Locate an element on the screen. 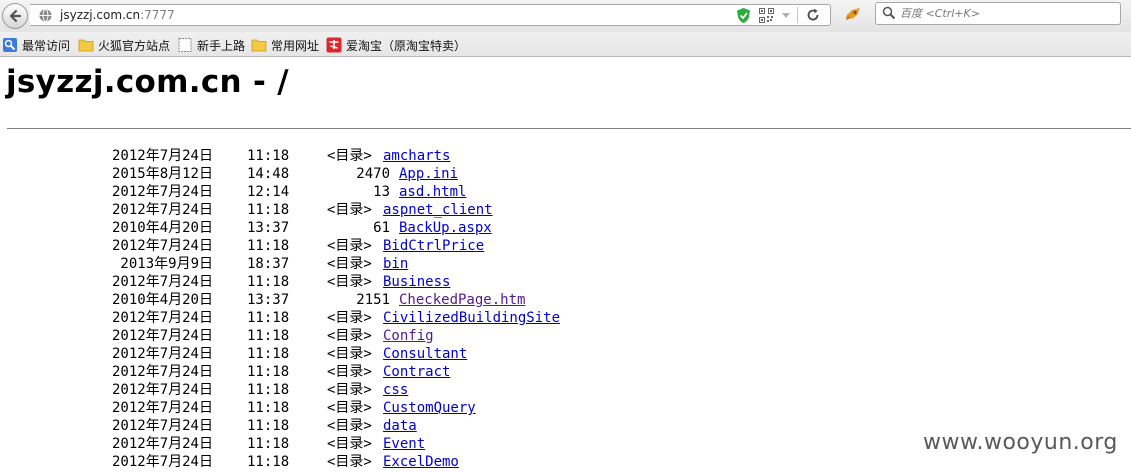  entry-link: asd.html is located at coordinates (432, 192).